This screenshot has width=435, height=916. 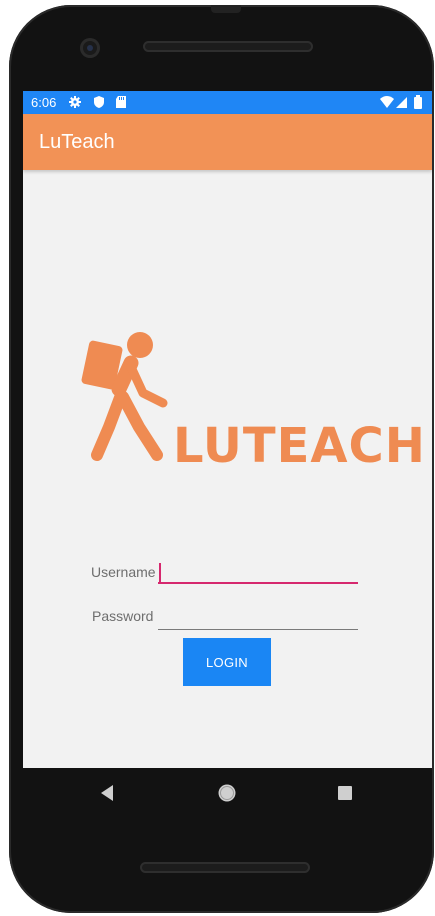 I want to click on phone-notch, so click(x=226, y=9).